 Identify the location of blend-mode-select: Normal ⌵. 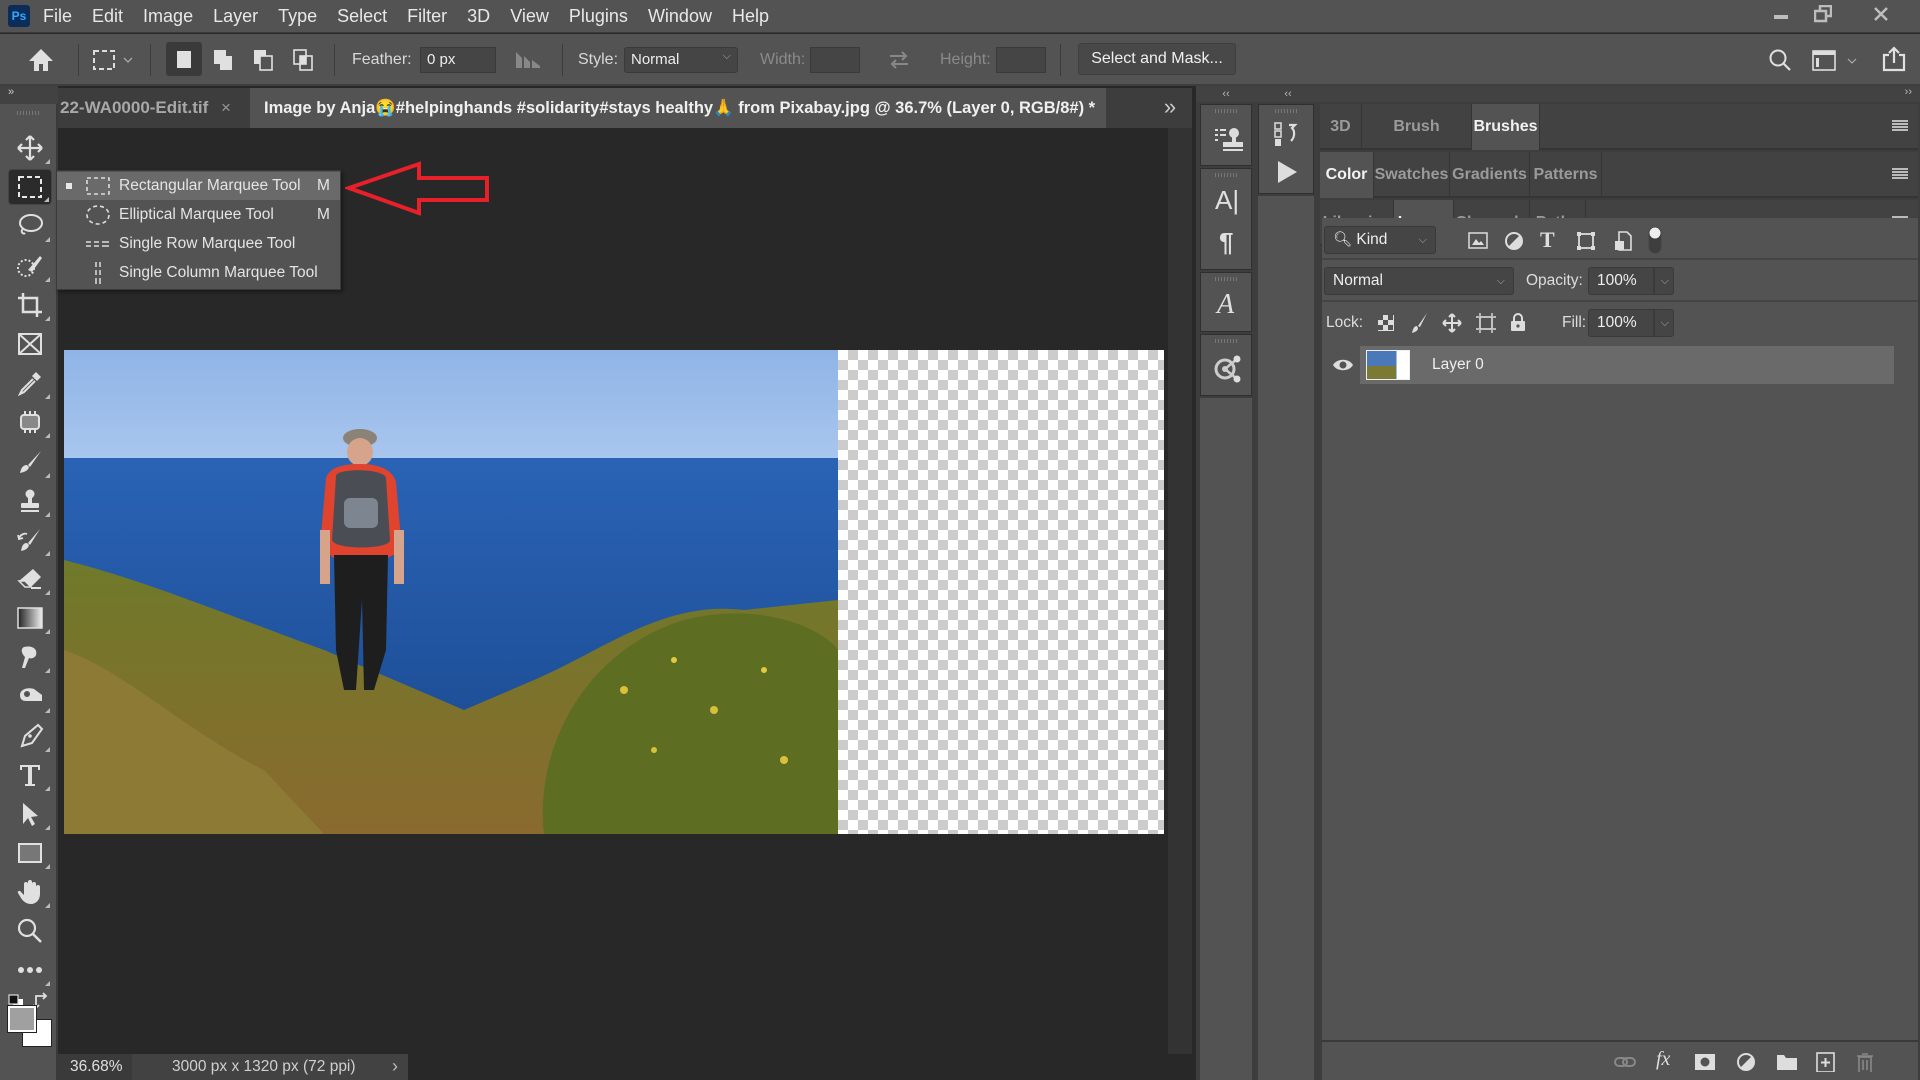
(1419, 281).